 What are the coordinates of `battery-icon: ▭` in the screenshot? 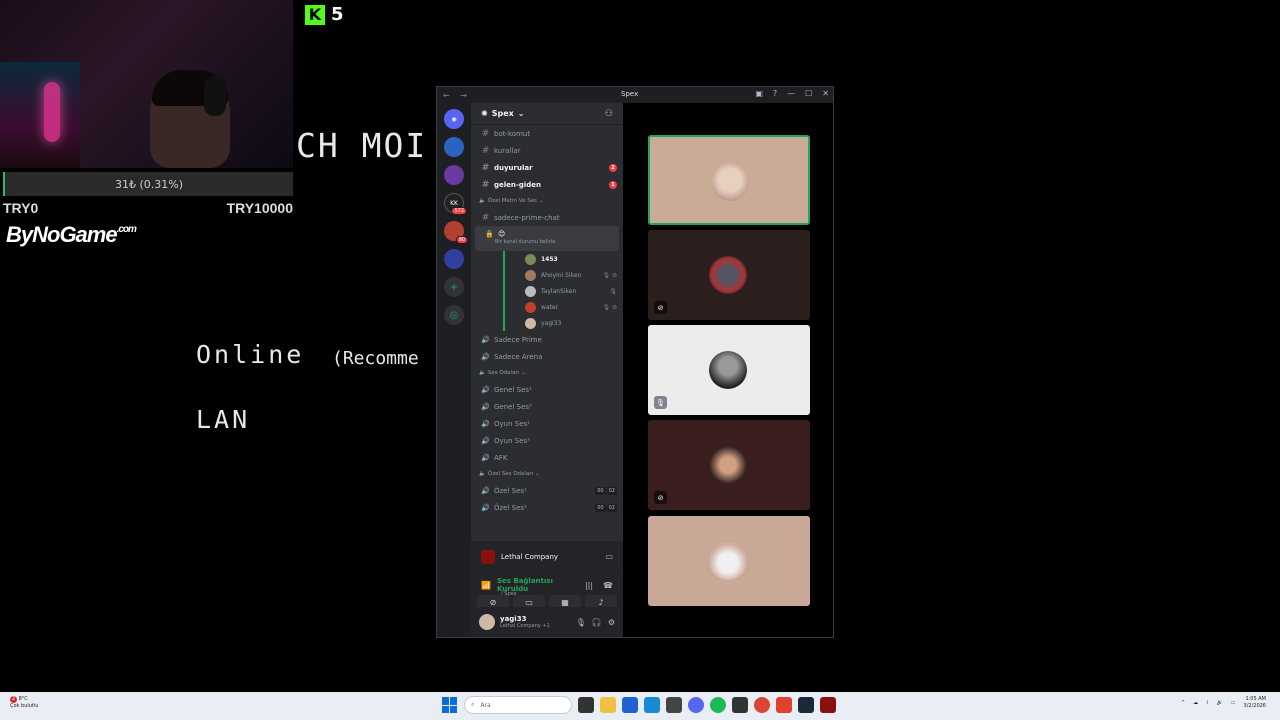 It's located at (1233, 703).